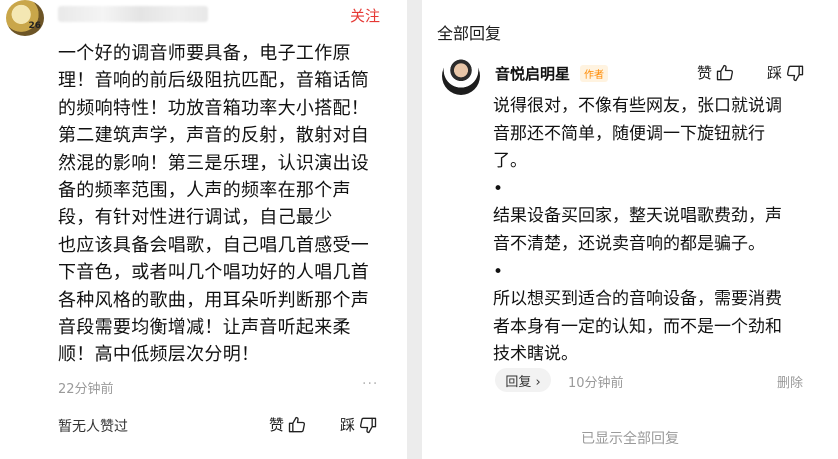  Describe the element at coordinates (629, 133) in the screenshot. I see `text-line: 音那还不简单，随便调一下旋钮就行` at that location.